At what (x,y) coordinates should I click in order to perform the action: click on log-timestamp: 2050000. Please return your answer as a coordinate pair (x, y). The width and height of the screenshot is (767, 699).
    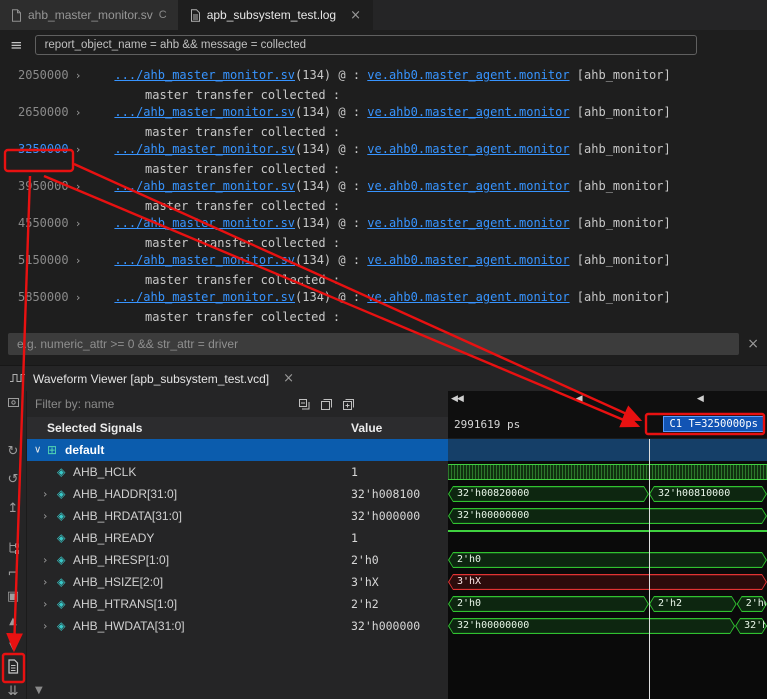
    Looking at the image, I should click on (44, 75).